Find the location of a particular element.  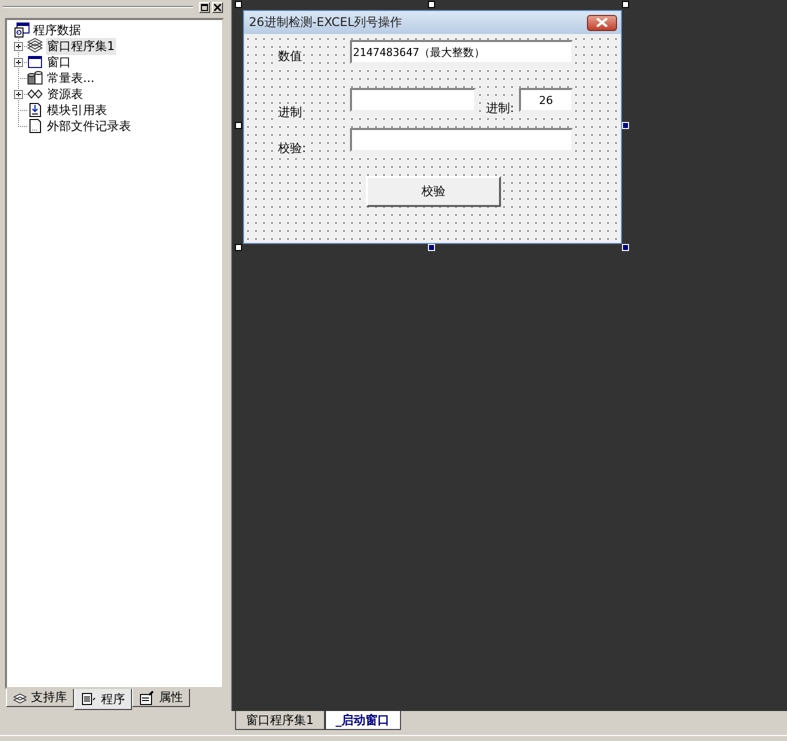

value-field: 2147483647（最大整数） is located at coordinates (461, 52).